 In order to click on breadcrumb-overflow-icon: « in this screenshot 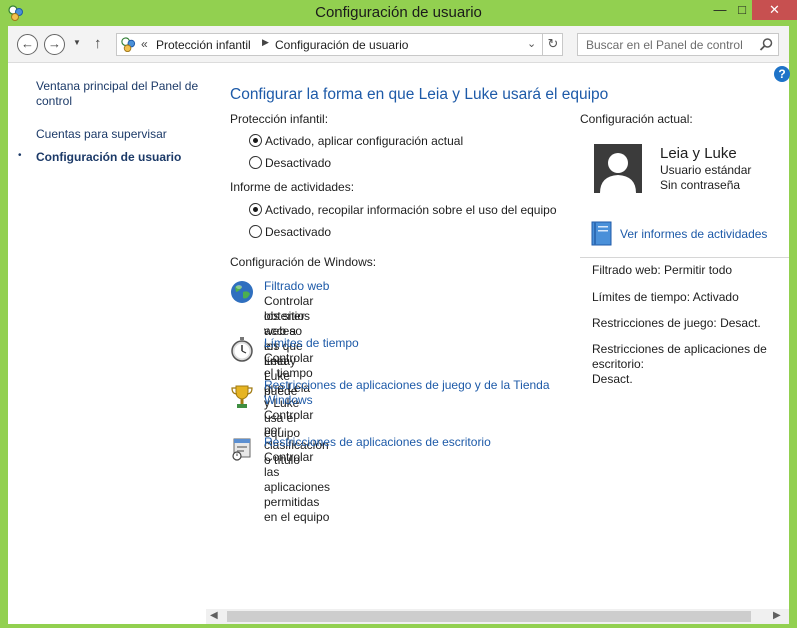, I will do `click(144, 44)`.